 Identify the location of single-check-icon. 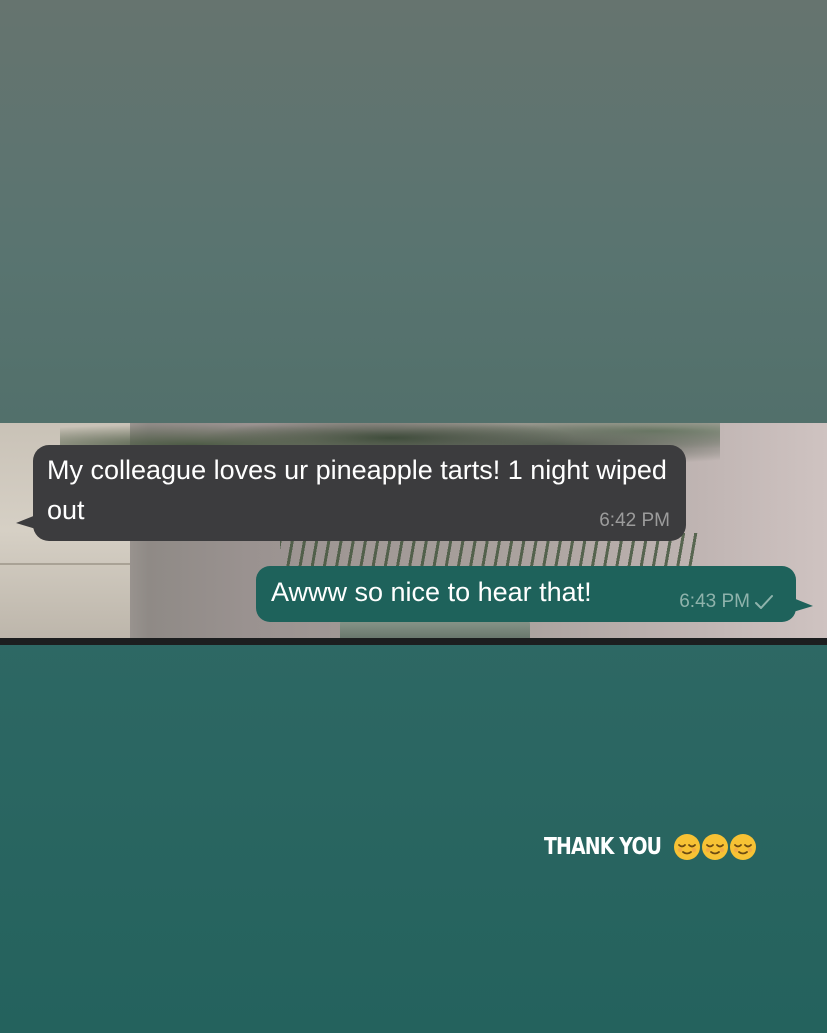
(764, 602).